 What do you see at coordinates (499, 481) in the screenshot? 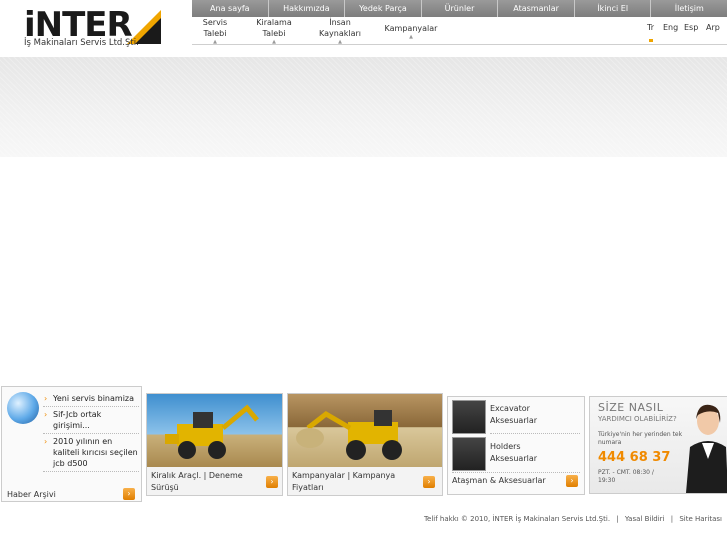
I see `attachments-link: Ataşman & Aksesuarlar` at bounding box center [499, 481].